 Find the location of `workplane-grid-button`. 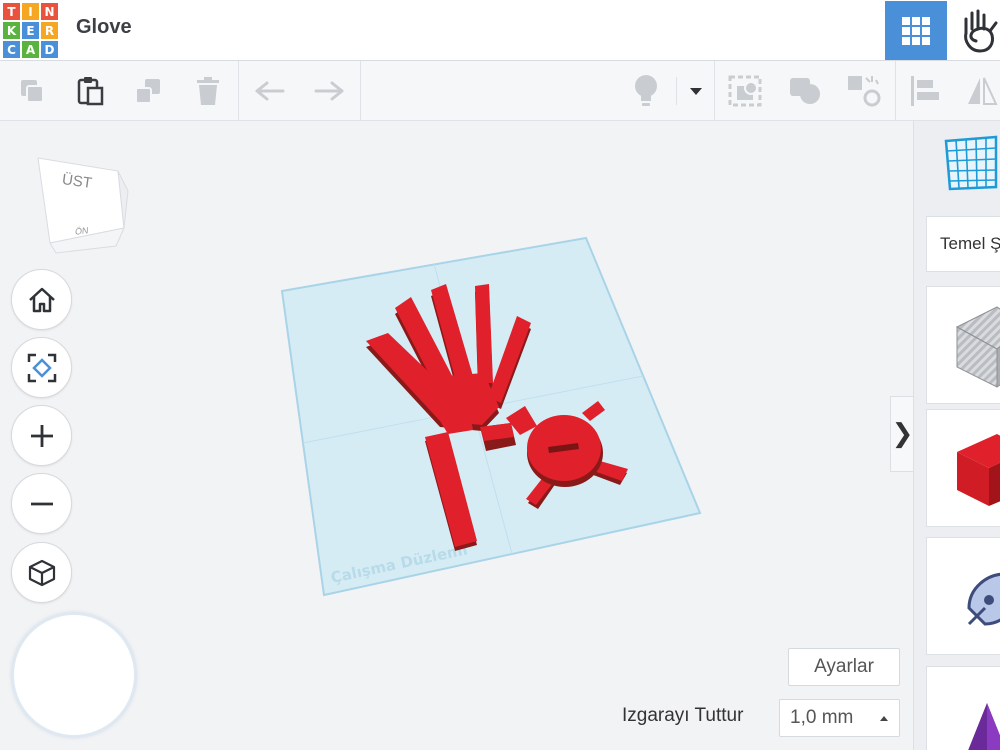

workplane-grid-button is located at coordinates (970, 163).